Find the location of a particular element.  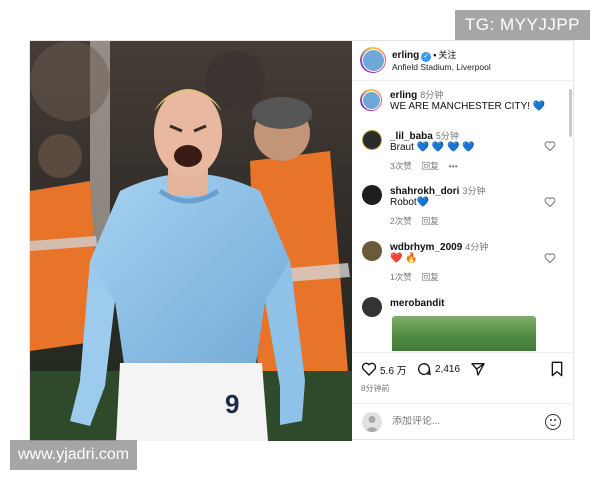

comment-username: shahrokh_dori is located at coordinates (424, 191).